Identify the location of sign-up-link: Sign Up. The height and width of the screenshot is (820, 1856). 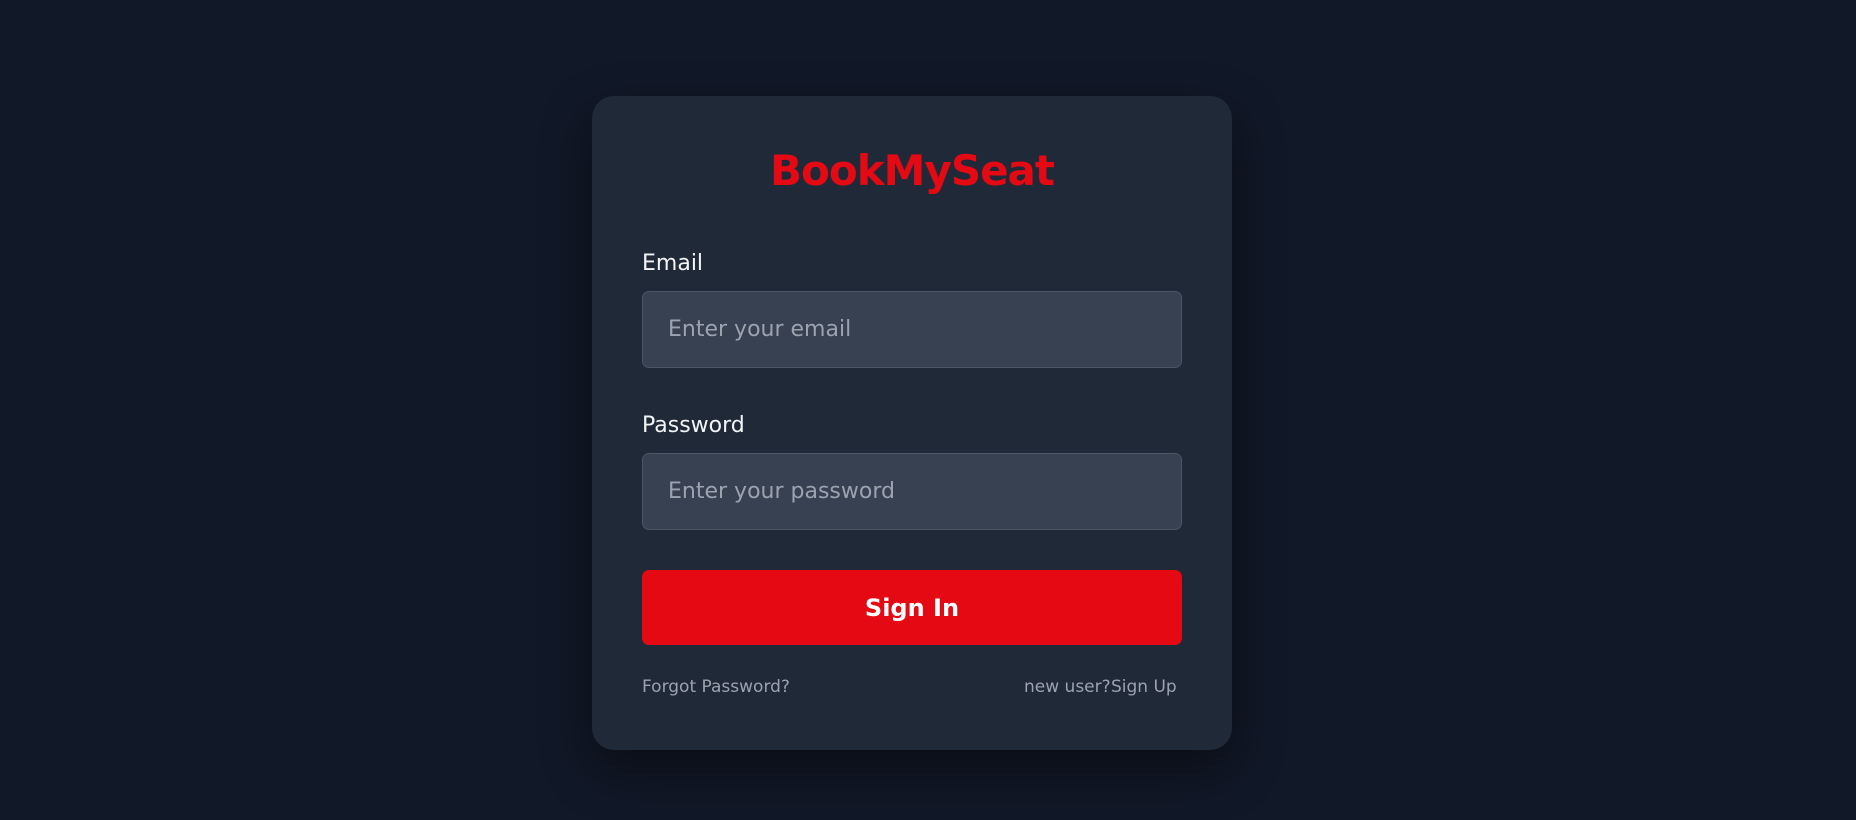
(1144, 687).